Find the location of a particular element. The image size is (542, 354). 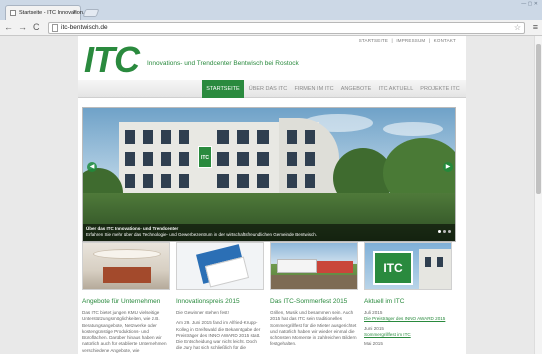

bookmark-star-icon: ☆ is located at coordinates (517, 28).